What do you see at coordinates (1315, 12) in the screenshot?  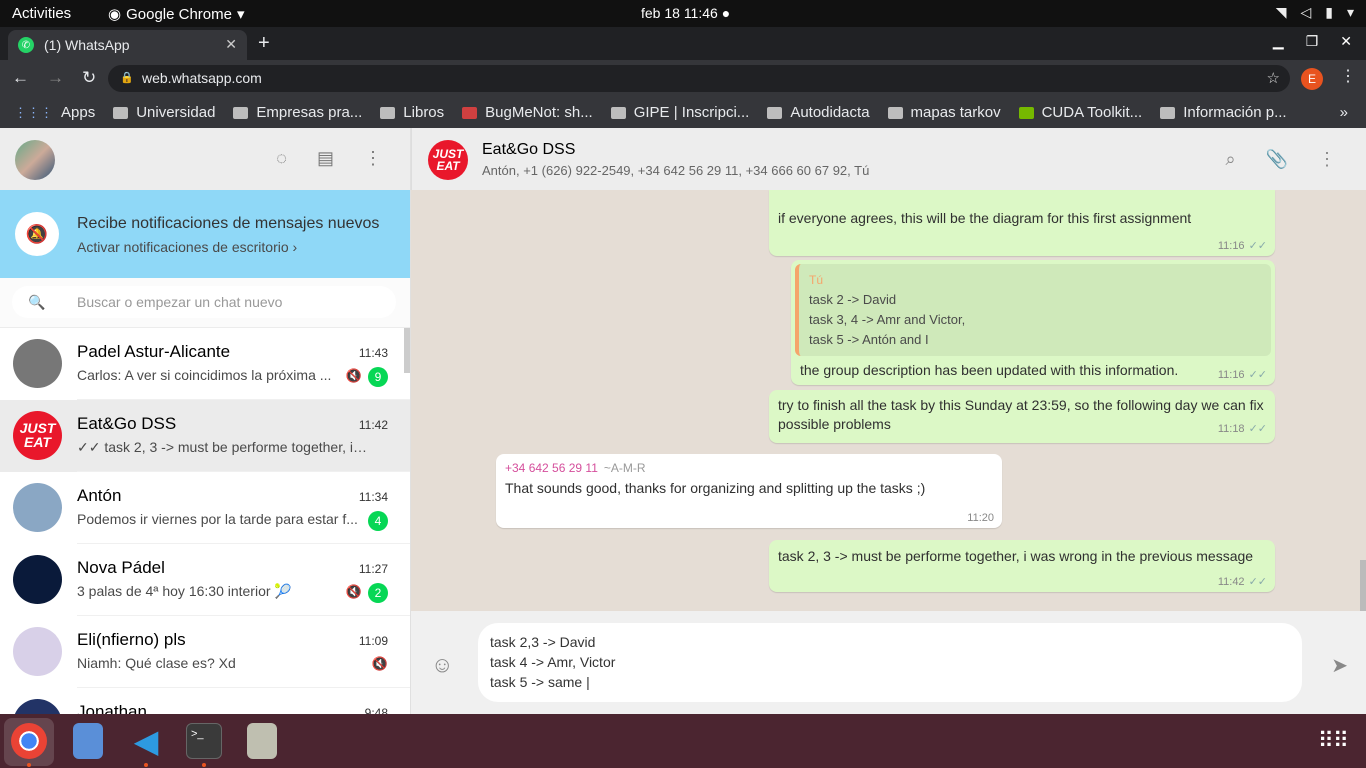 I see `system-tray: ◥ ◁ ▮ ▾` at bounding box center [1315, 12].